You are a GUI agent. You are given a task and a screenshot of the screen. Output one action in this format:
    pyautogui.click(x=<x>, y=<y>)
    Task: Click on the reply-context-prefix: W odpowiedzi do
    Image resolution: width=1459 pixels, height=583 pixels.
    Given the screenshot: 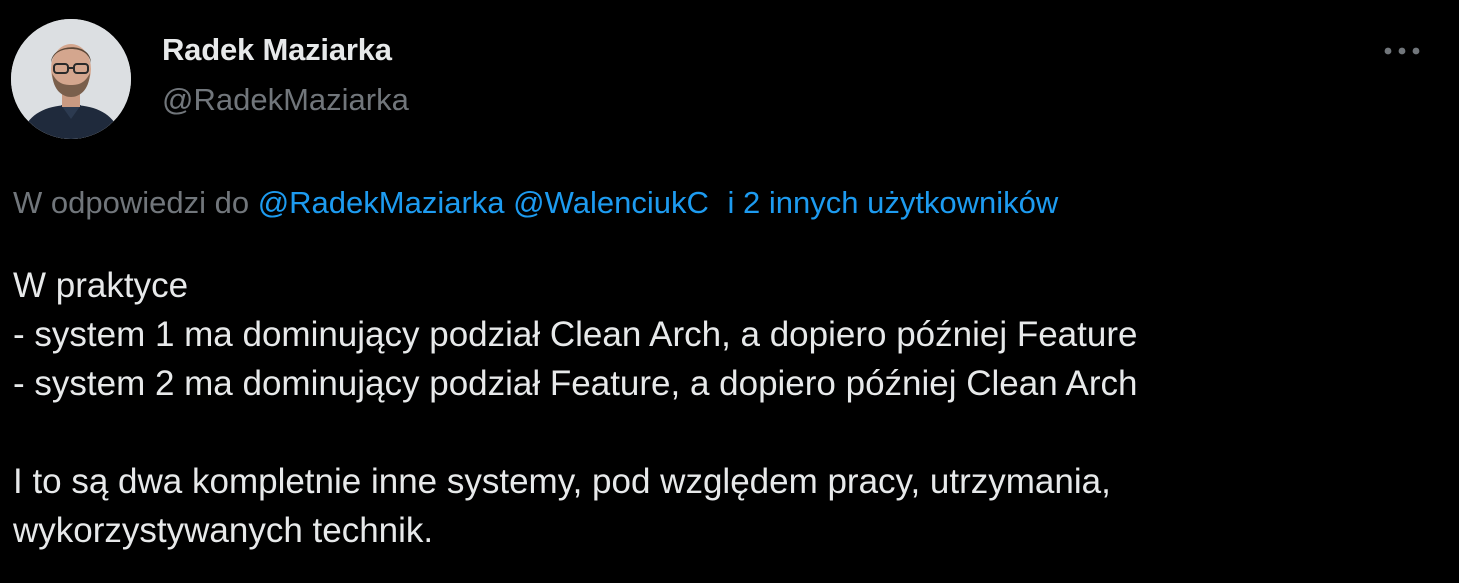 What is the action you would take?
    pyautogui.click(x=131, y=202)
    